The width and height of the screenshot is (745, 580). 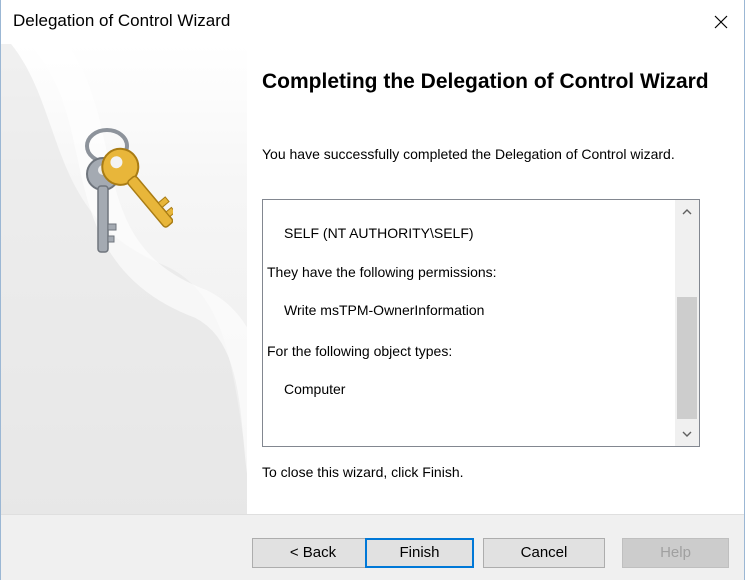 I want to click on help-button: Help, so click(x=675, y=553).